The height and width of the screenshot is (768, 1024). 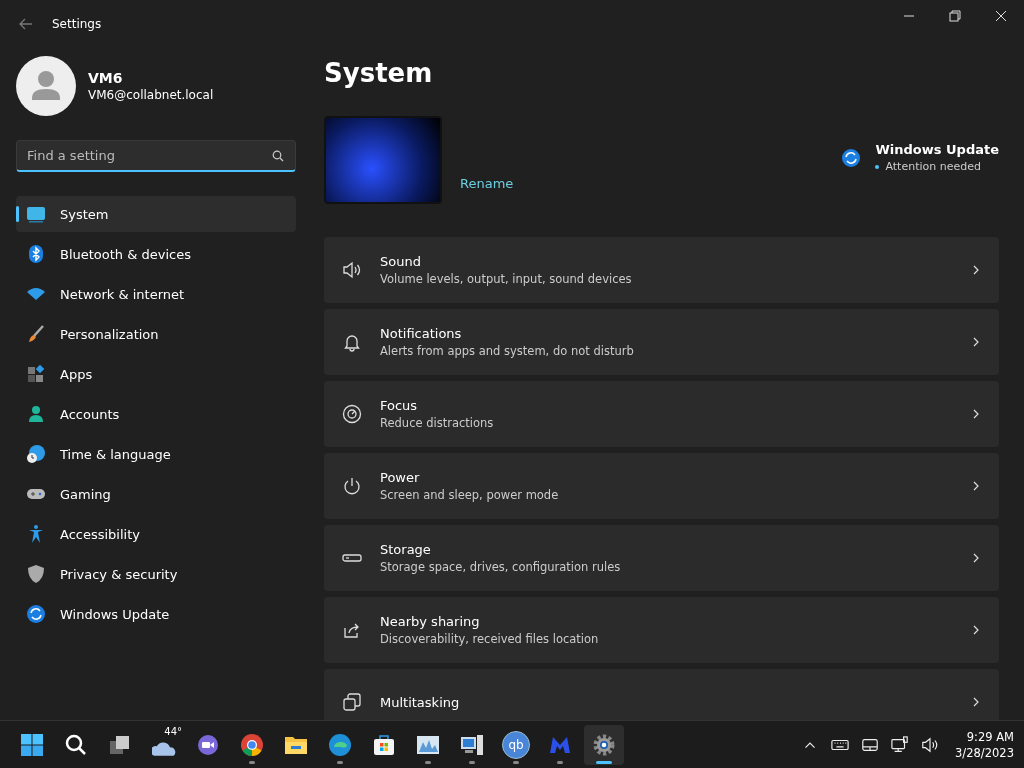 What do you see at coordinates (173, 731) in the screenshot?
I see `temperature-badge: 44°` at bounding box center [173, 731].